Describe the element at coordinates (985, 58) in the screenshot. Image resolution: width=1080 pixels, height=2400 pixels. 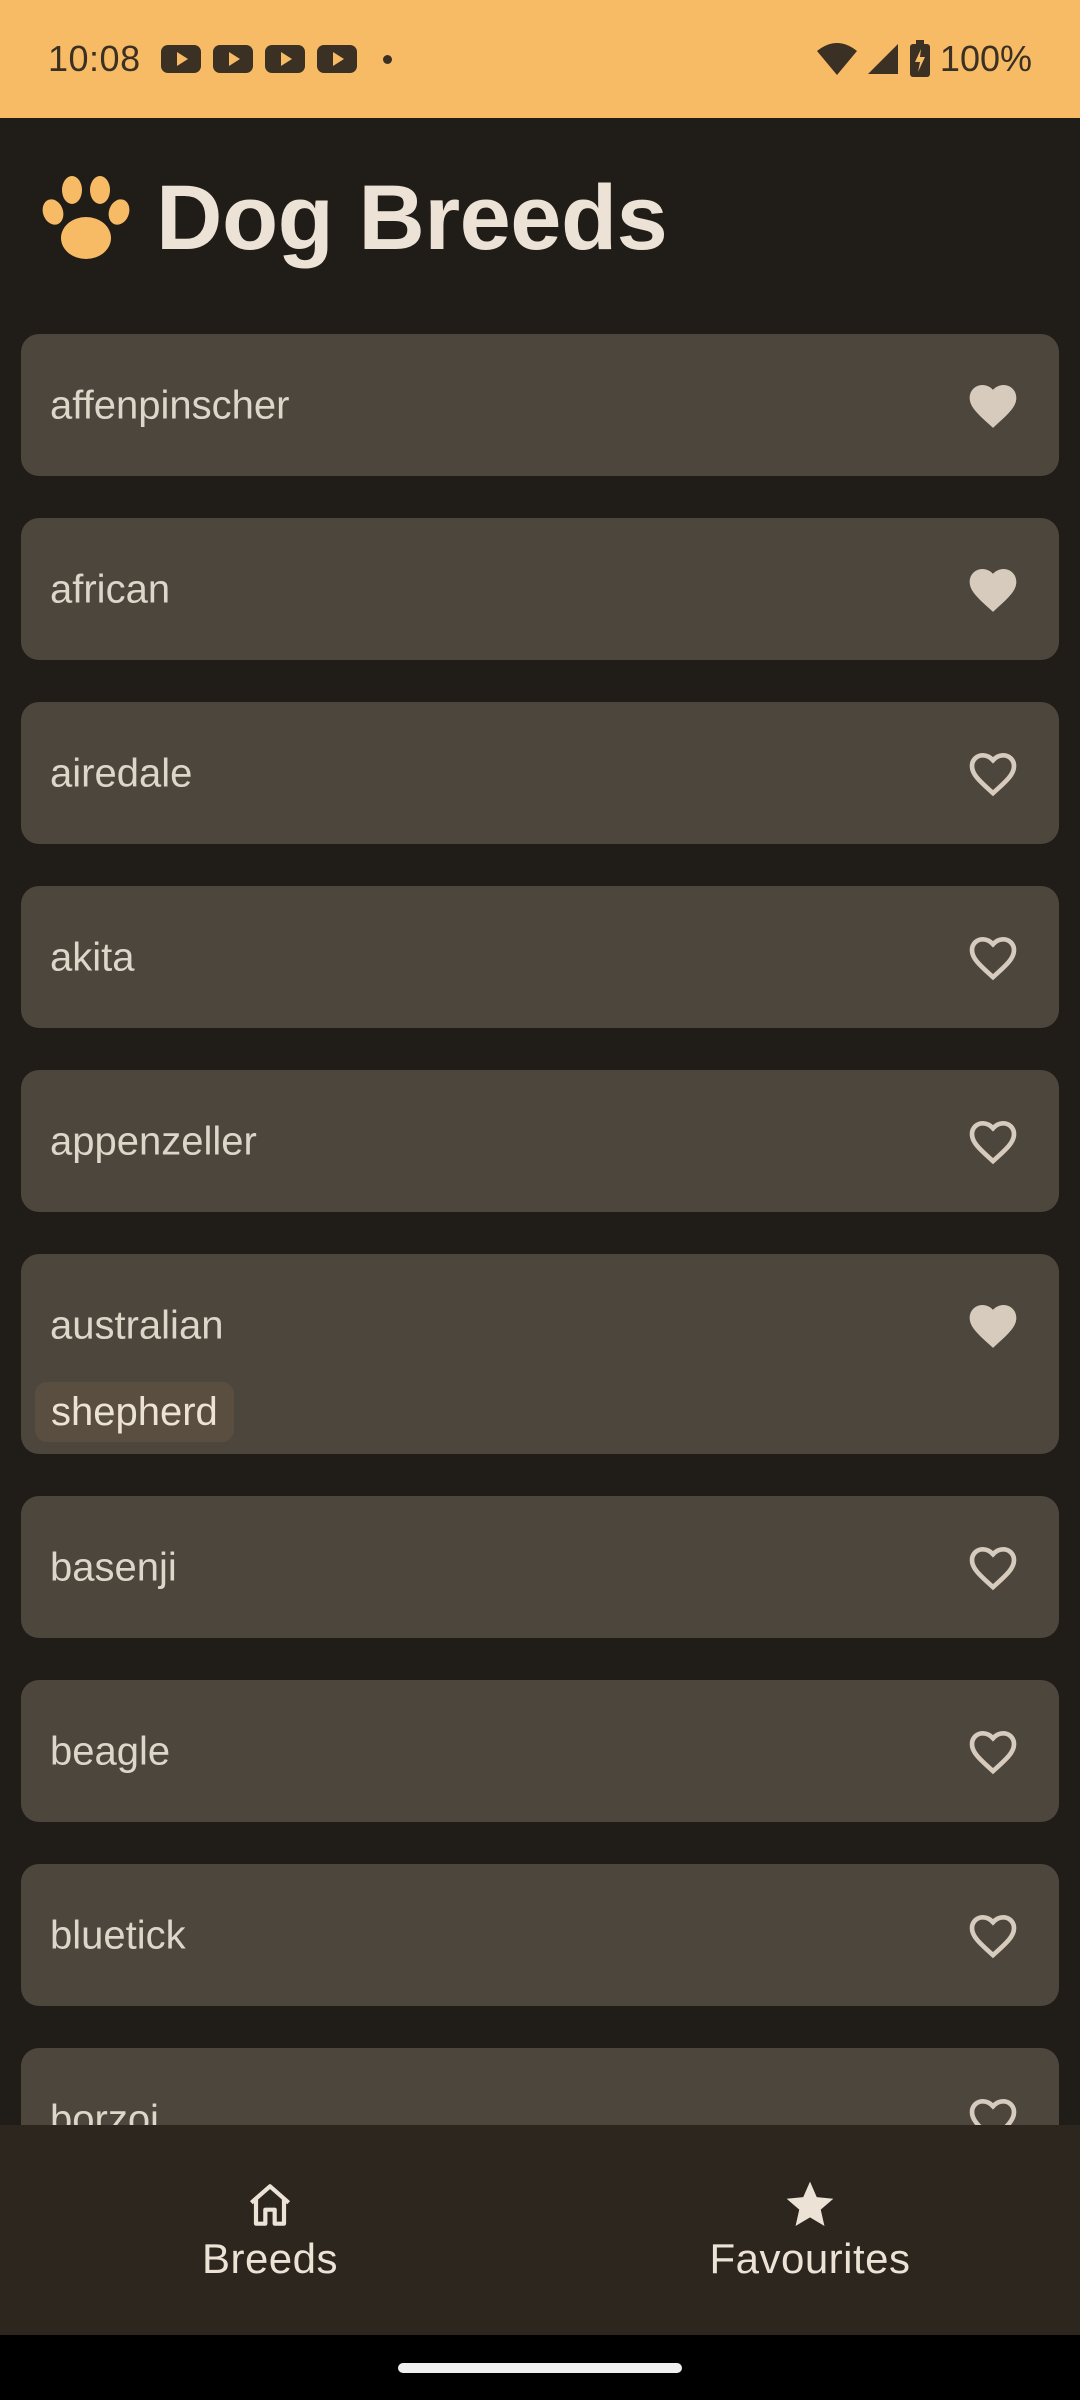
I see `battery-percent: 100%` at that location.